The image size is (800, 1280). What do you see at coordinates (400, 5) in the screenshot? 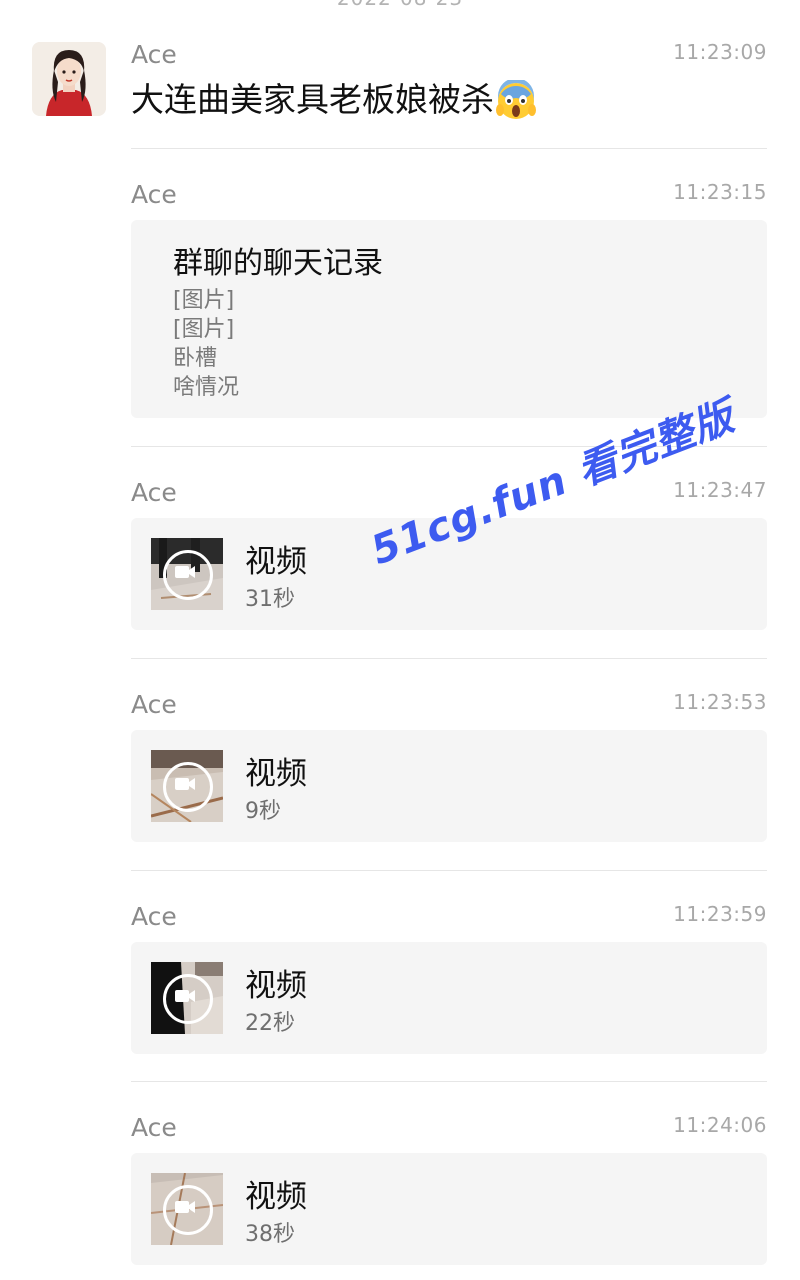
I see `date-header: 2022-08-23` at bounding box center [400, 5].